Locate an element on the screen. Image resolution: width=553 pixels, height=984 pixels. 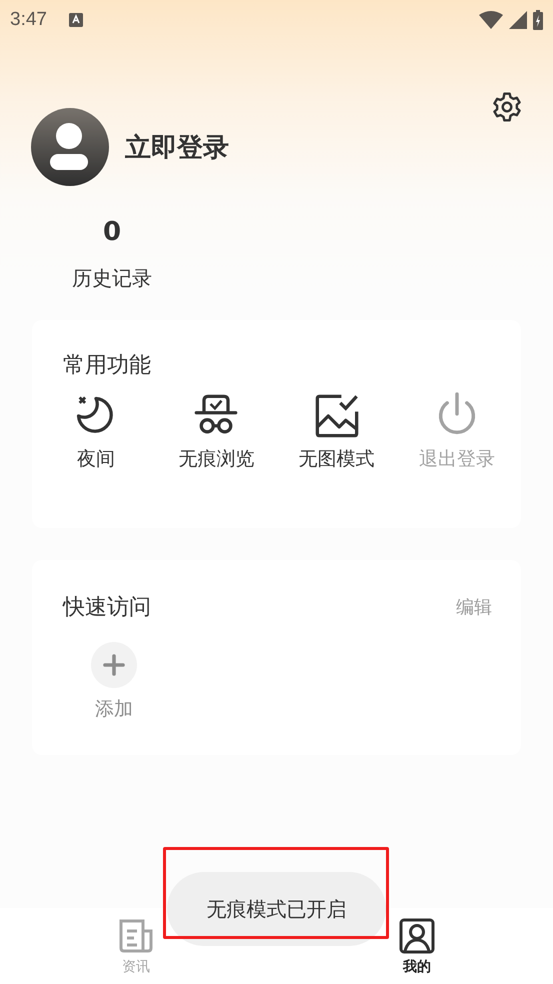
function-button: 无图模式 is located at coordinates (336, 432).